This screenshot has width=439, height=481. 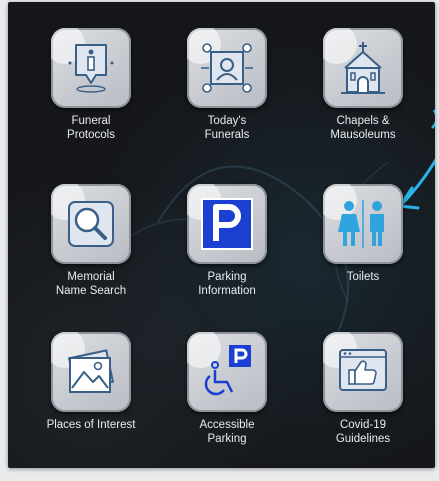 I want to click on chapels-mausoleums-button, so click(x=363, y=68).